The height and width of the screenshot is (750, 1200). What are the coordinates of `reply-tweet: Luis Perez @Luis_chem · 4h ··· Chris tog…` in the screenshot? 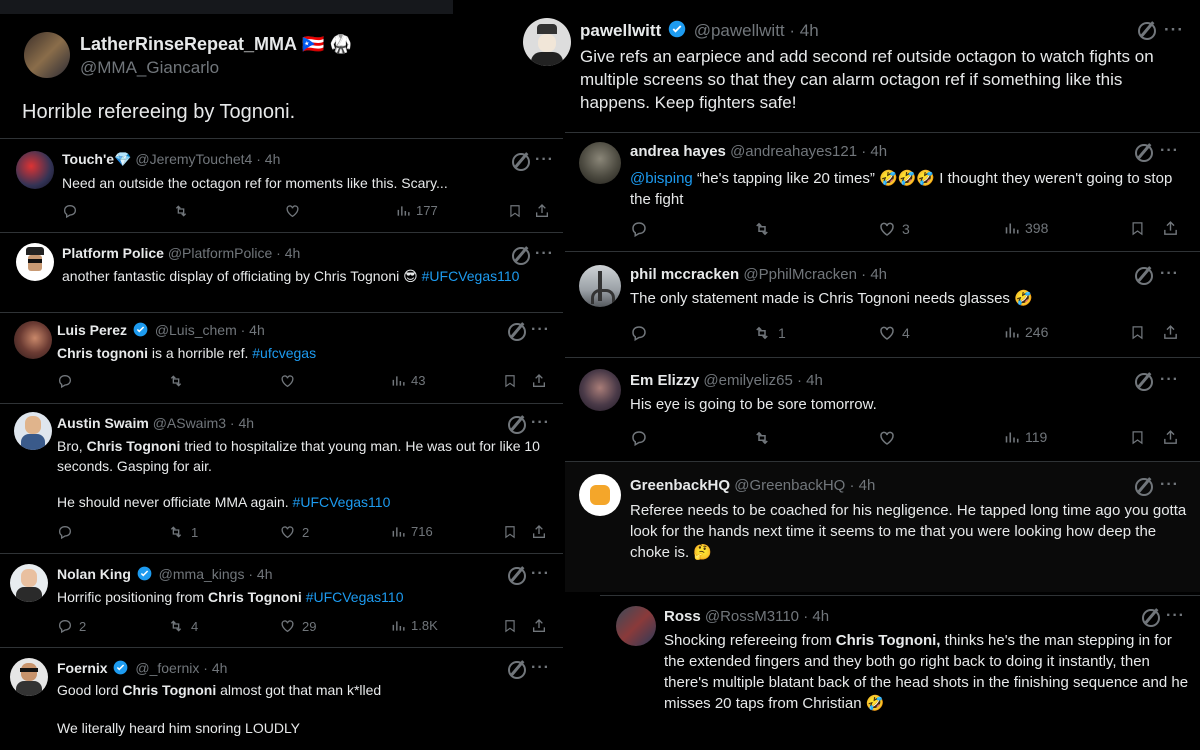 It's located at (281, 357).